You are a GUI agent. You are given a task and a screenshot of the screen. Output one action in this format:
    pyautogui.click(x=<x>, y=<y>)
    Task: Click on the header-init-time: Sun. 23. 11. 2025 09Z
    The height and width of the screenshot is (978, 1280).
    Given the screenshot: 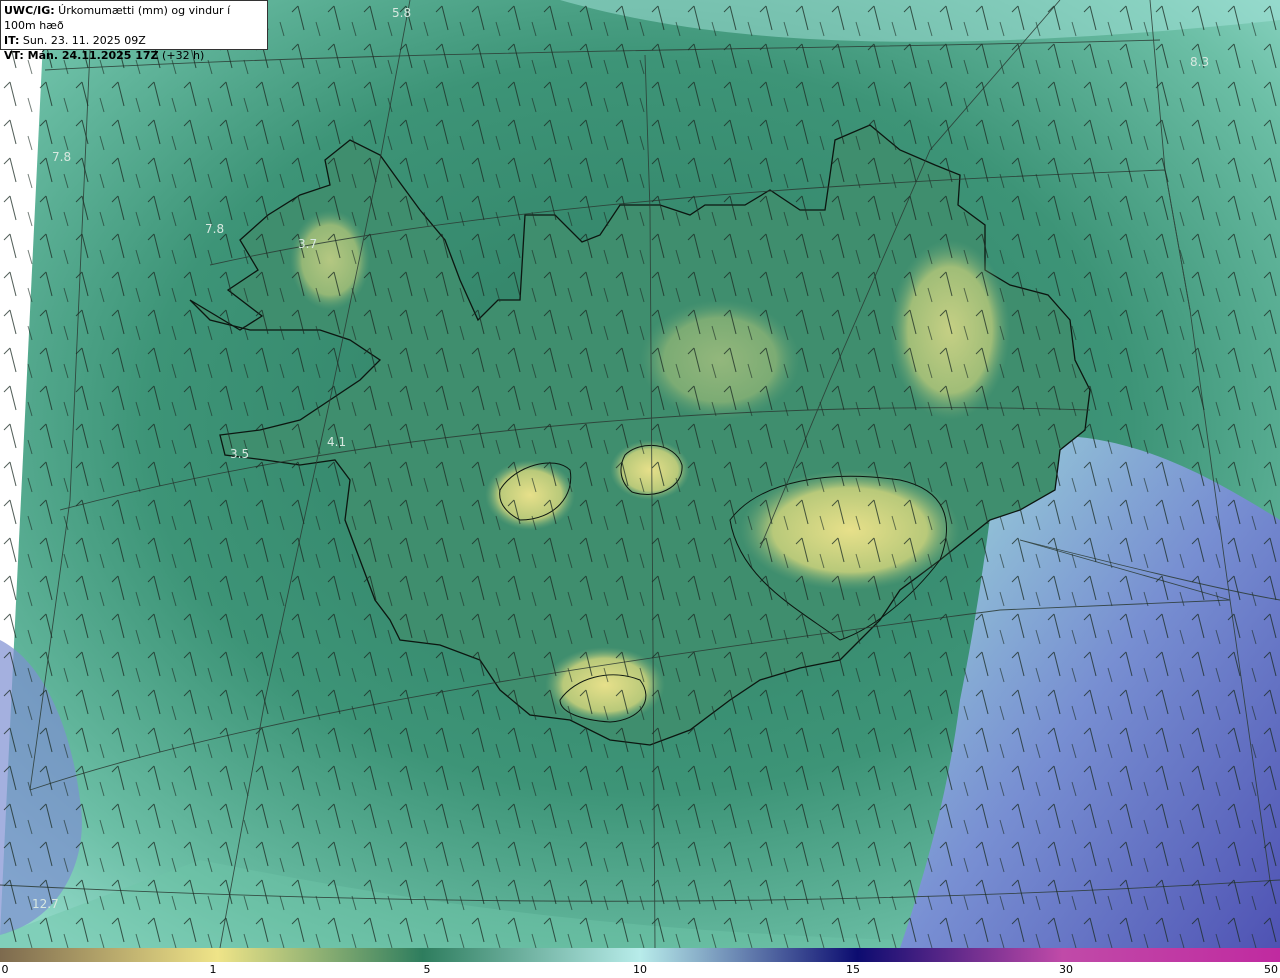 What is the action you would take?
    pyautogui.click(x=82, y=40)
    